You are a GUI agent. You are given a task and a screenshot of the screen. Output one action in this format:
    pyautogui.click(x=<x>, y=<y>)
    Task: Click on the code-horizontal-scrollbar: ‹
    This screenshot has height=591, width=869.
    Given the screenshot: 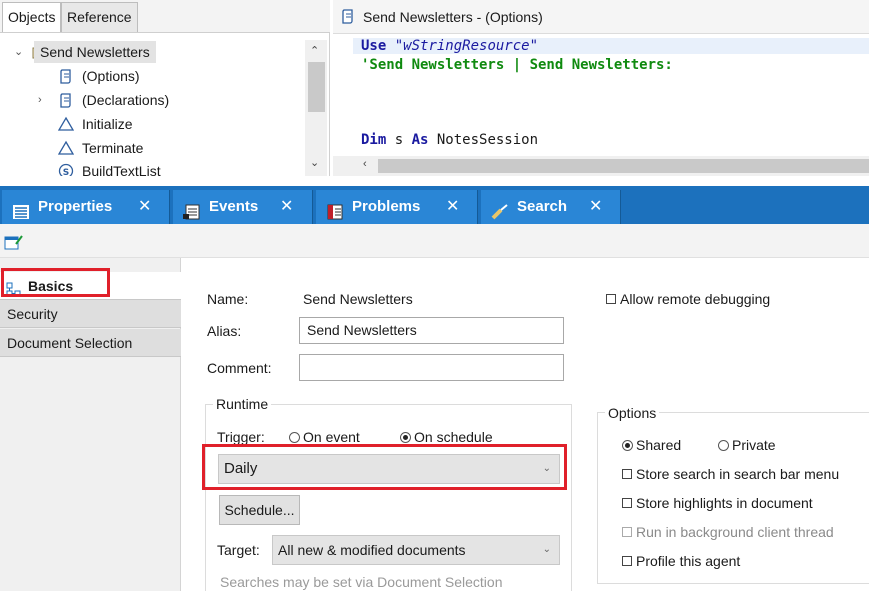 What is the action you would take?
    pyautogui.click(x=601, y=166)
    